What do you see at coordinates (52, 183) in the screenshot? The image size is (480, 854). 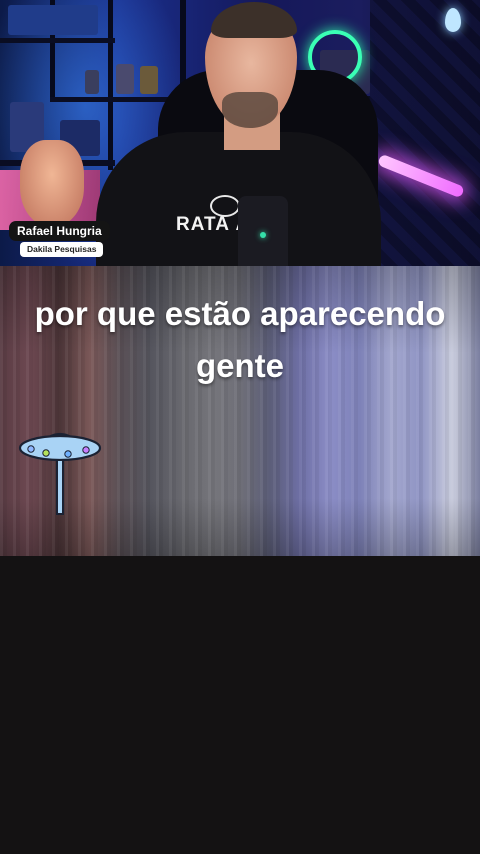 I see `presenter-hand` at bounding box center [52, 183].